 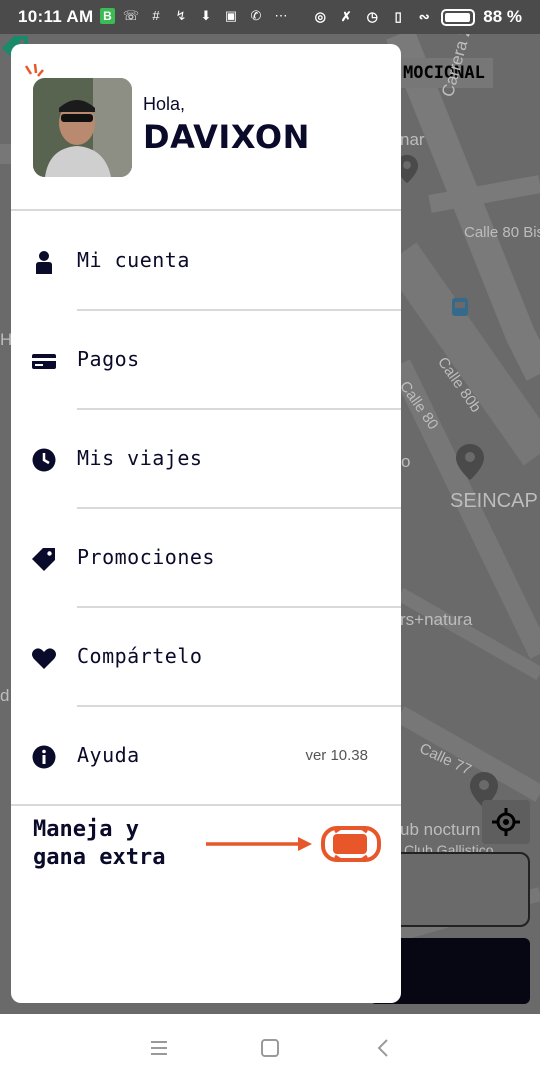 I want to click on my-location-button, so click(x=506, y=822).